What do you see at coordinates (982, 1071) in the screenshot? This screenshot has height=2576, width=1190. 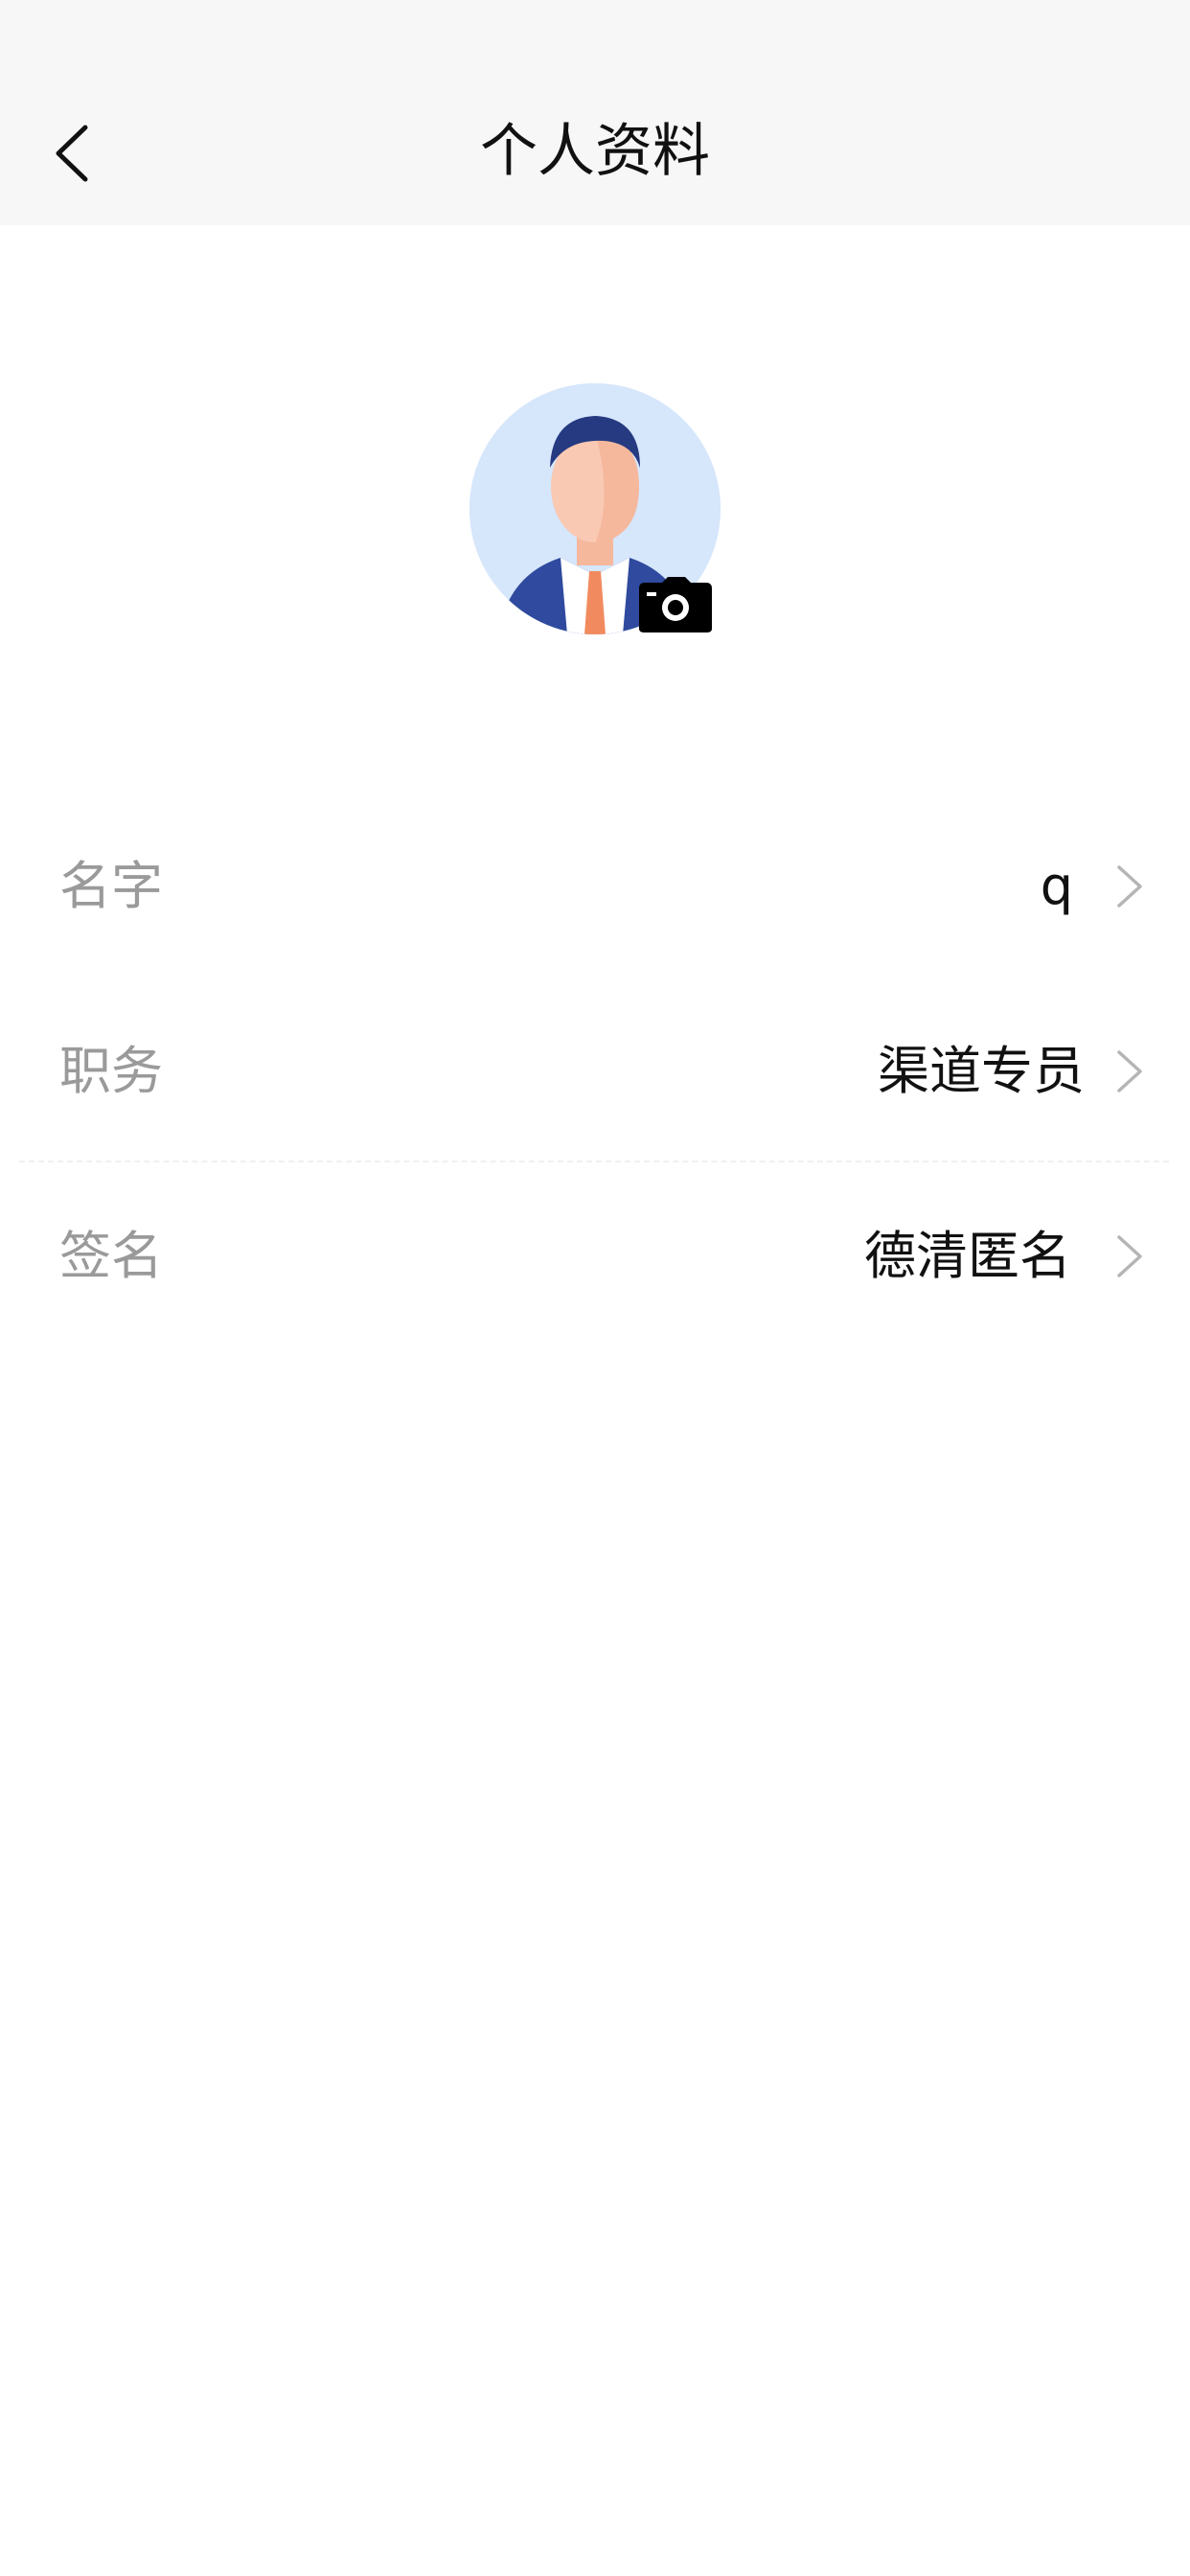 I see `row-value: 渠道专员` at bounding box center [982, 1071].